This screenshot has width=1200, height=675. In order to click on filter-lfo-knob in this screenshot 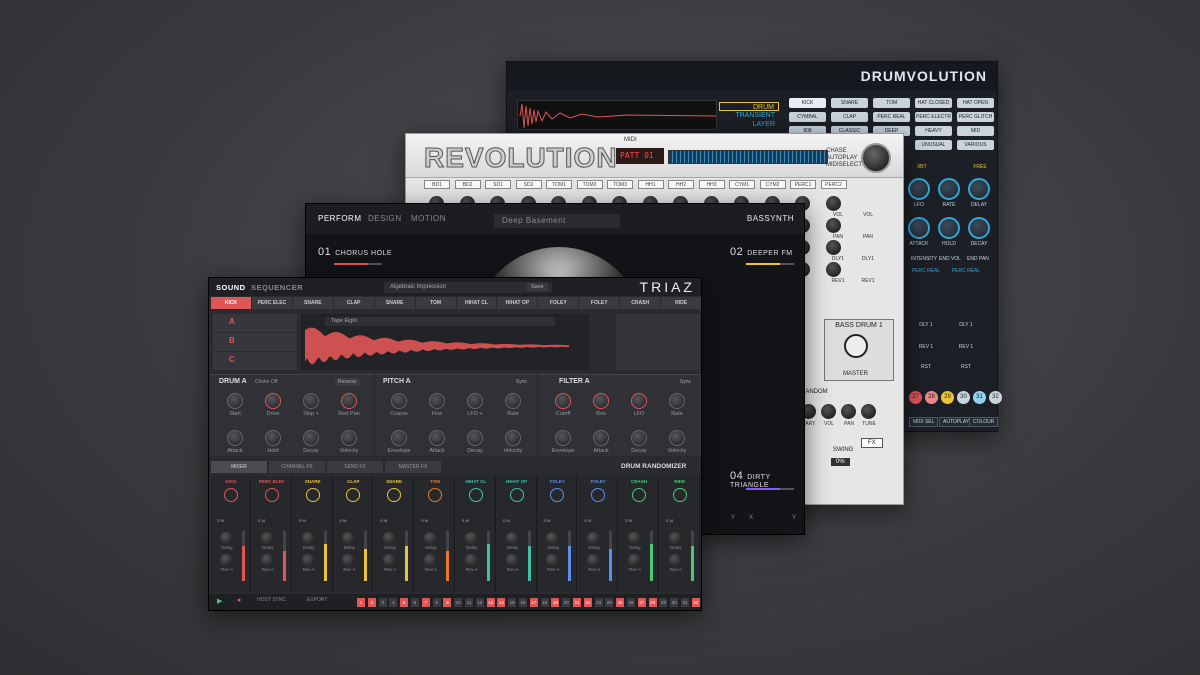, I will do `click(639, 401)`.